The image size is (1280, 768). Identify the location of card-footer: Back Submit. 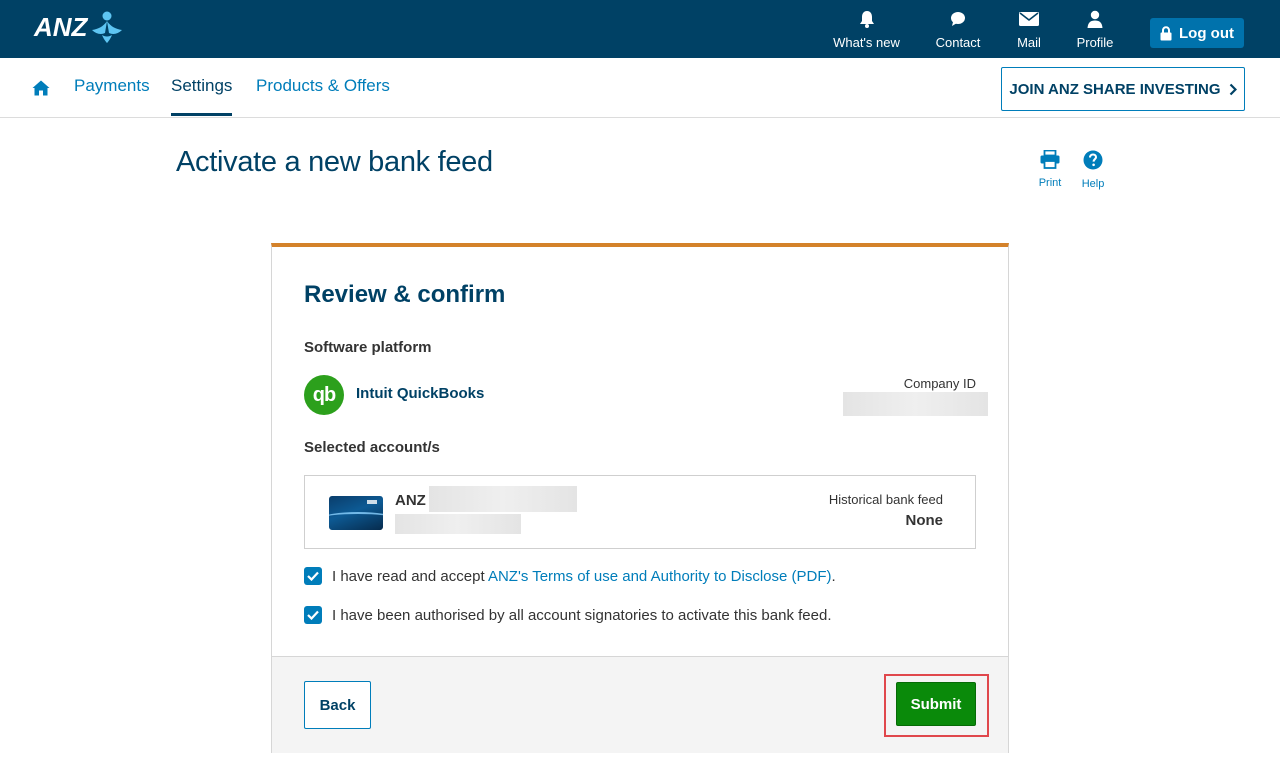
(640, 704).